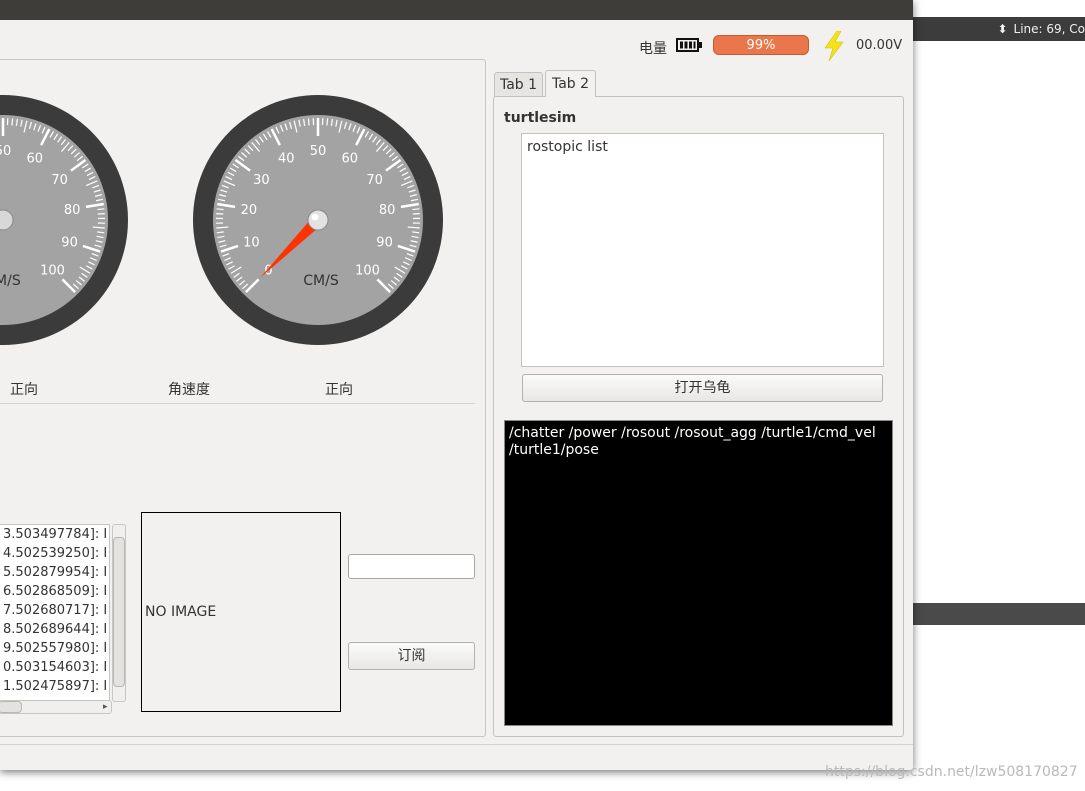 The image size is (1085, 791). What do you see at coordinates (286, 159) in the screenshot?
I see `dial-tick-label: 40` at bounding box center [286, 159].